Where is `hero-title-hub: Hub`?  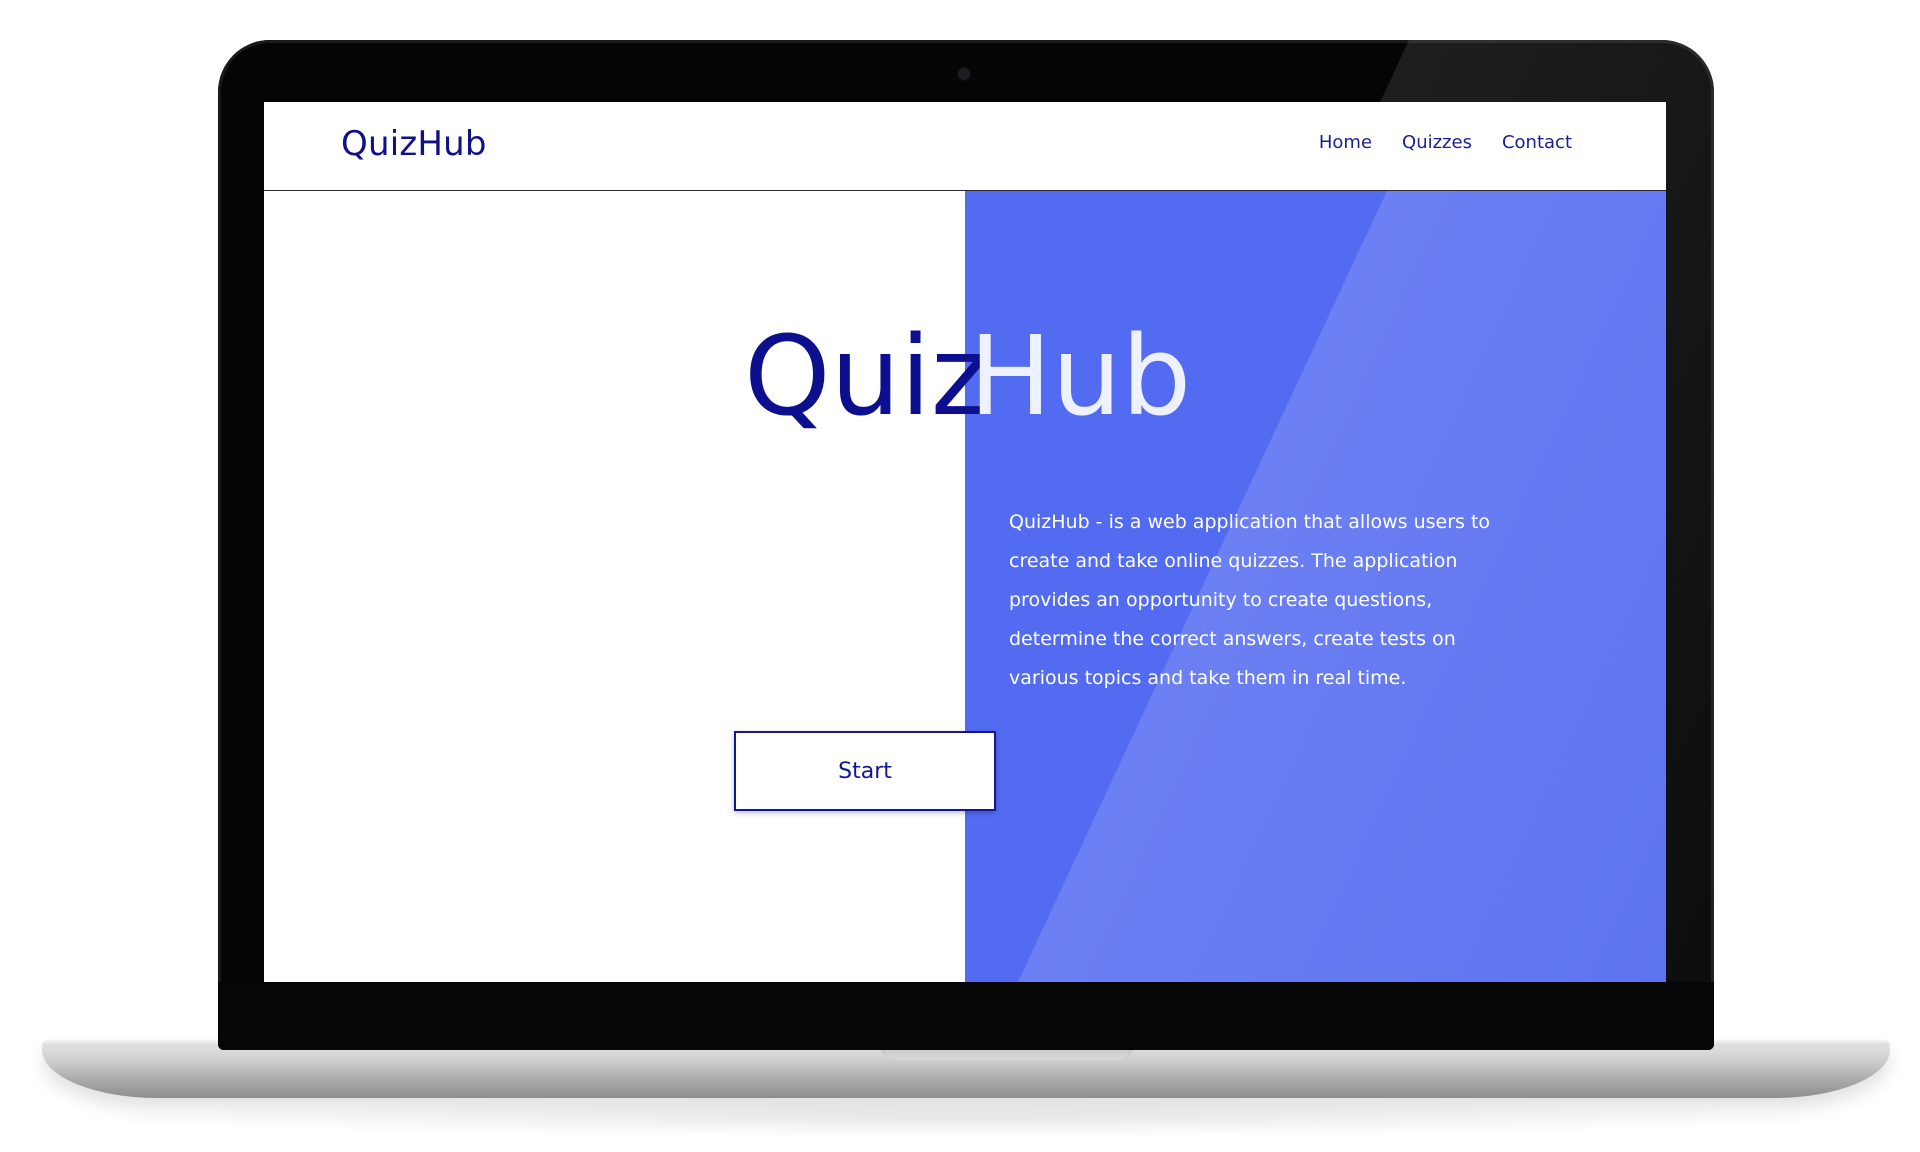 hero-title-hub: Hub is located at coordinates (1080, 376).